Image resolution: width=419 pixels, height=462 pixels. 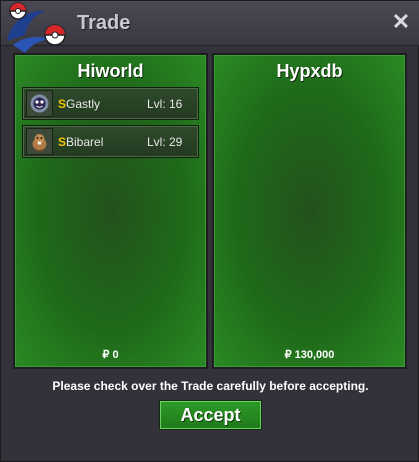 What do you see at coordinates (110, 141) in the screenshot?
I see `pokemon-offer-row: S Bibarel Lvl: 29` at bounding box center [110, 141].